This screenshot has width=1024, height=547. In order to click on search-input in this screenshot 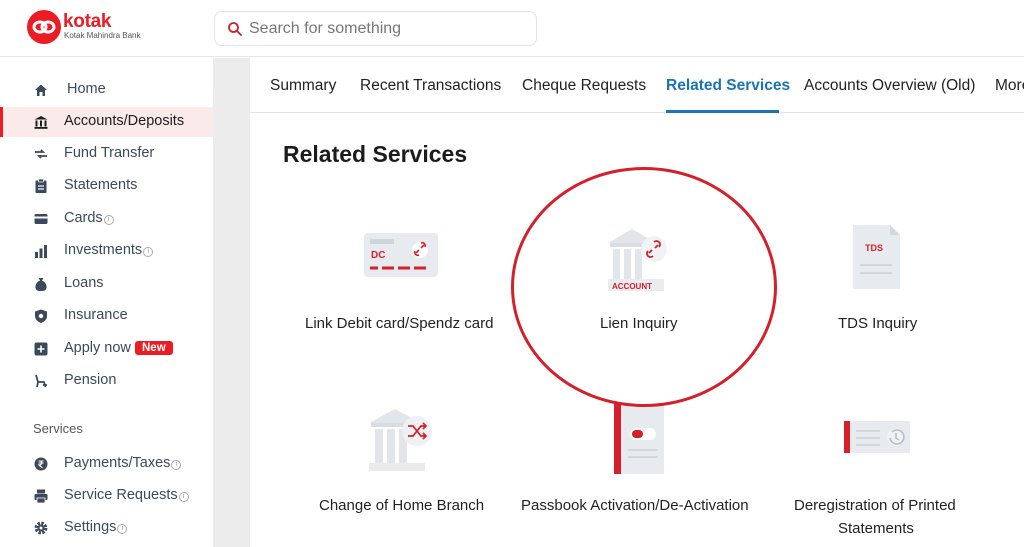, I will do `click(389, 28)`.